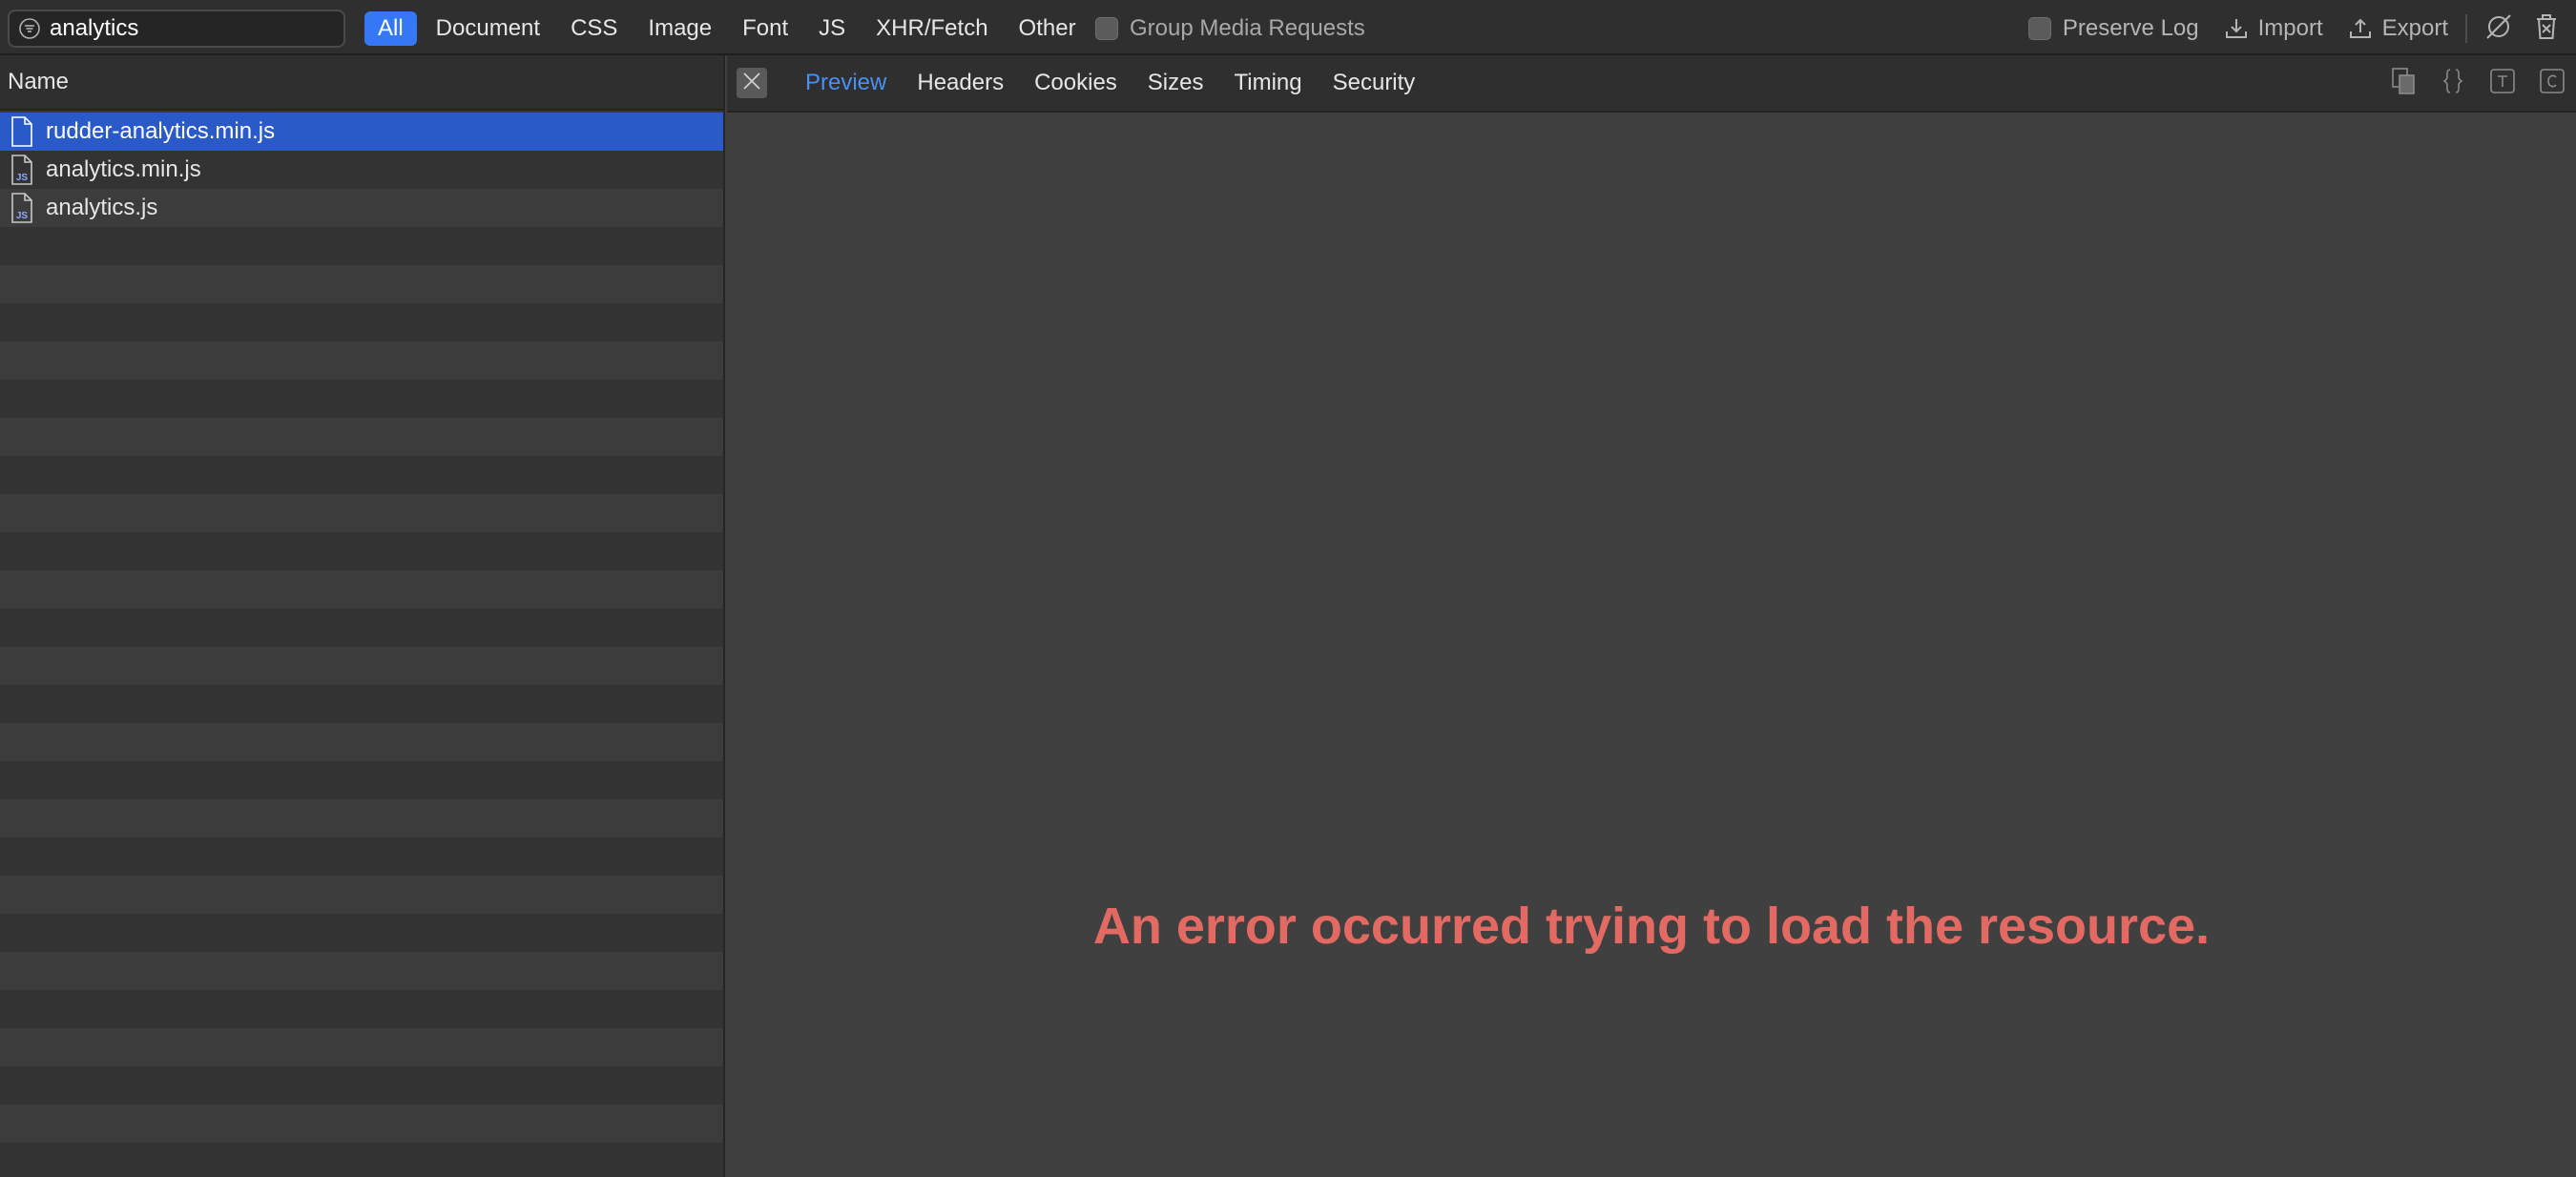 Image resolution: width=2576 pixels, height=1177 pixels. I want to click on resource-row: JS analytics.js, so click(361, 208).